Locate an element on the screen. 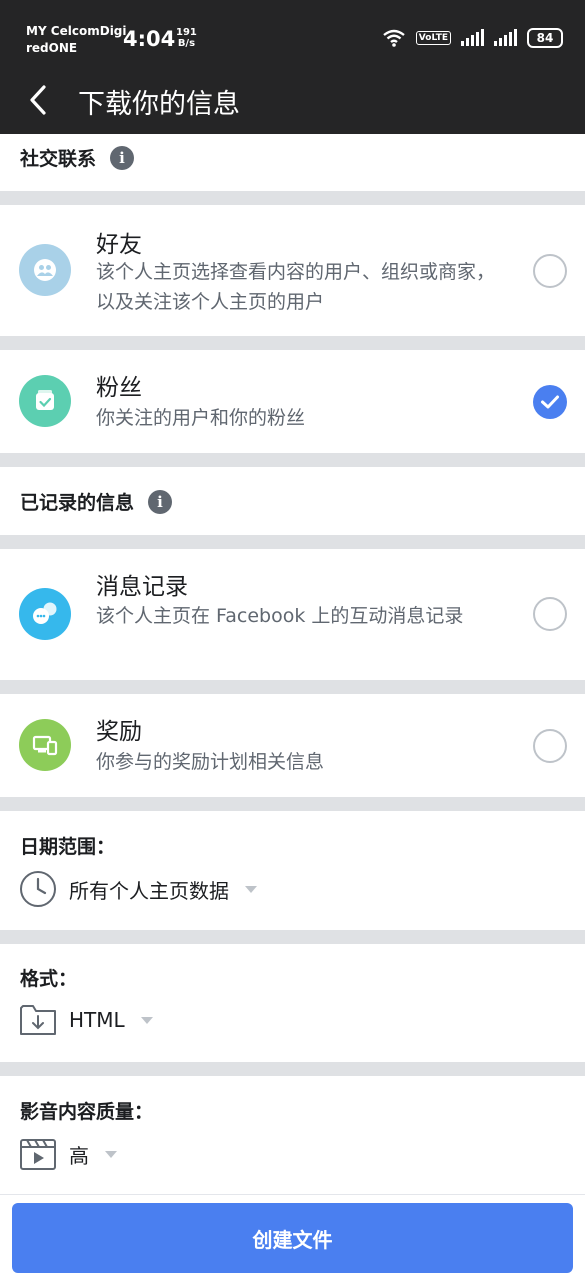 The width and height of the screenshot is (585, 1280). section-title-social: 社交联系 is located at coordinates (58, 159).